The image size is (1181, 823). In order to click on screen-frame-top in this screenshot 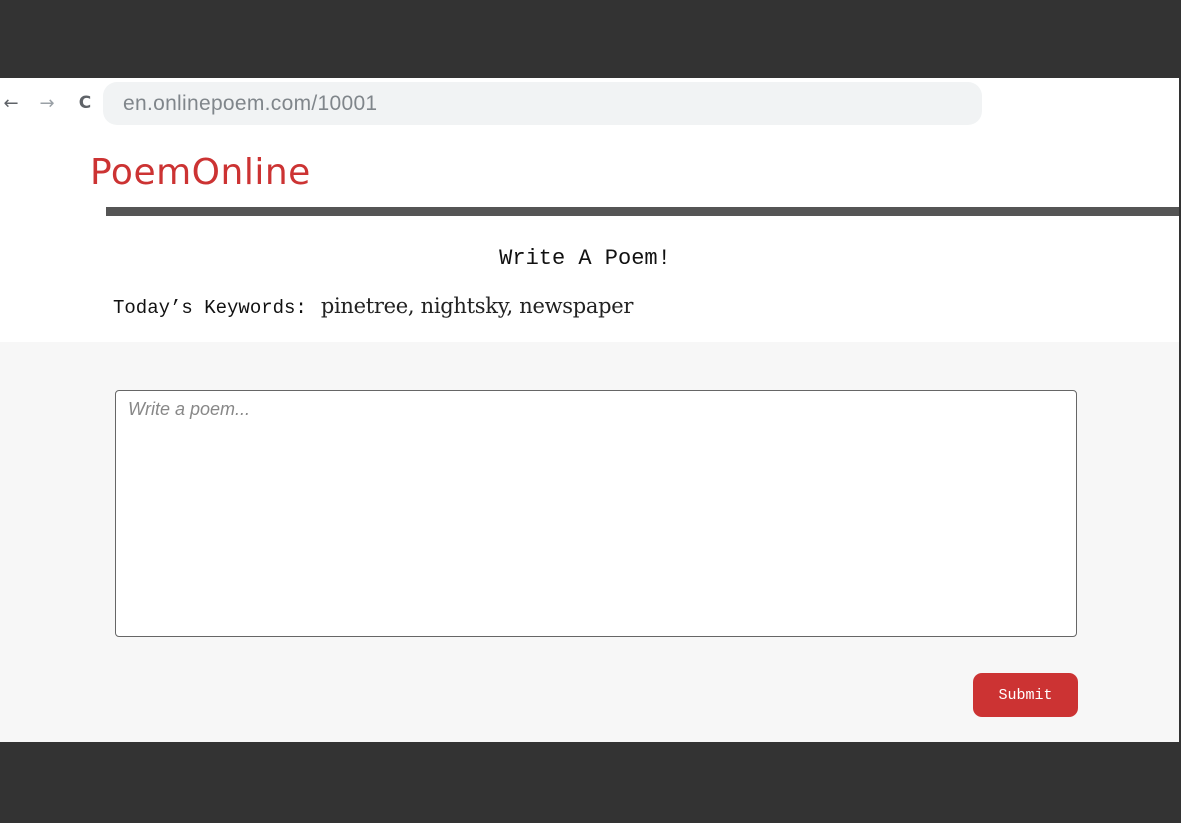, I will do `click(590, 39)`.